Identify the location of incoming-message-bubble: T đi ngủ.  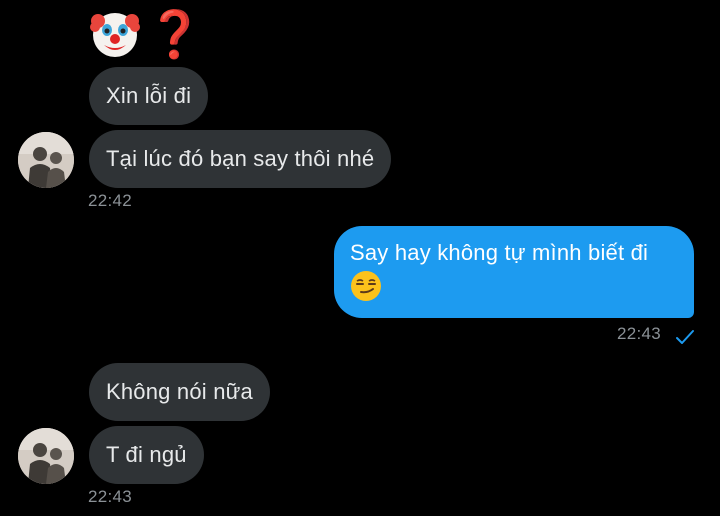
(146, 455).